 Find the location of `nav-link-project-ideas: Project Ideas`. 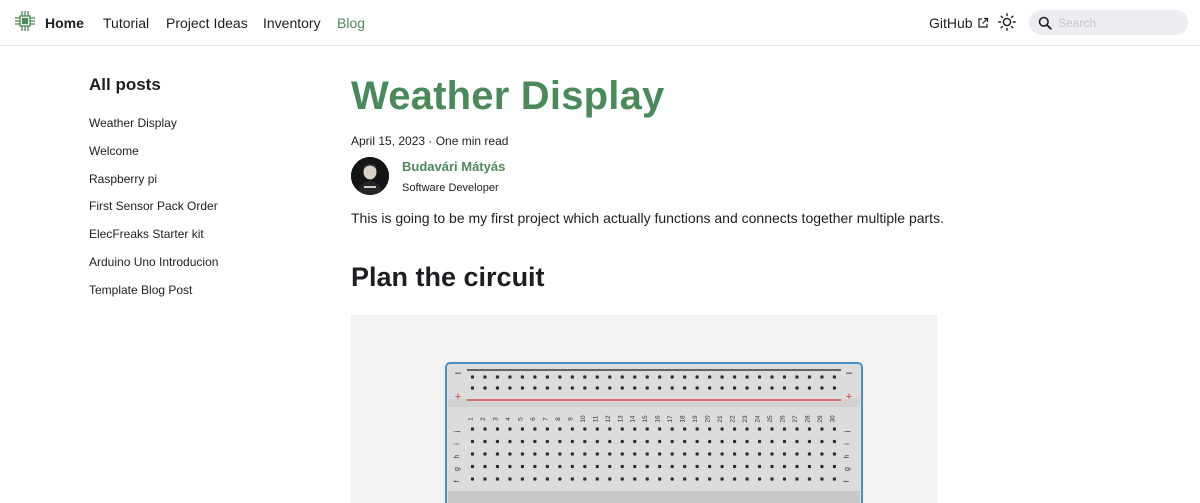

nav-link-project-ideas: Project Ideas is located at coordinates (207, 23).